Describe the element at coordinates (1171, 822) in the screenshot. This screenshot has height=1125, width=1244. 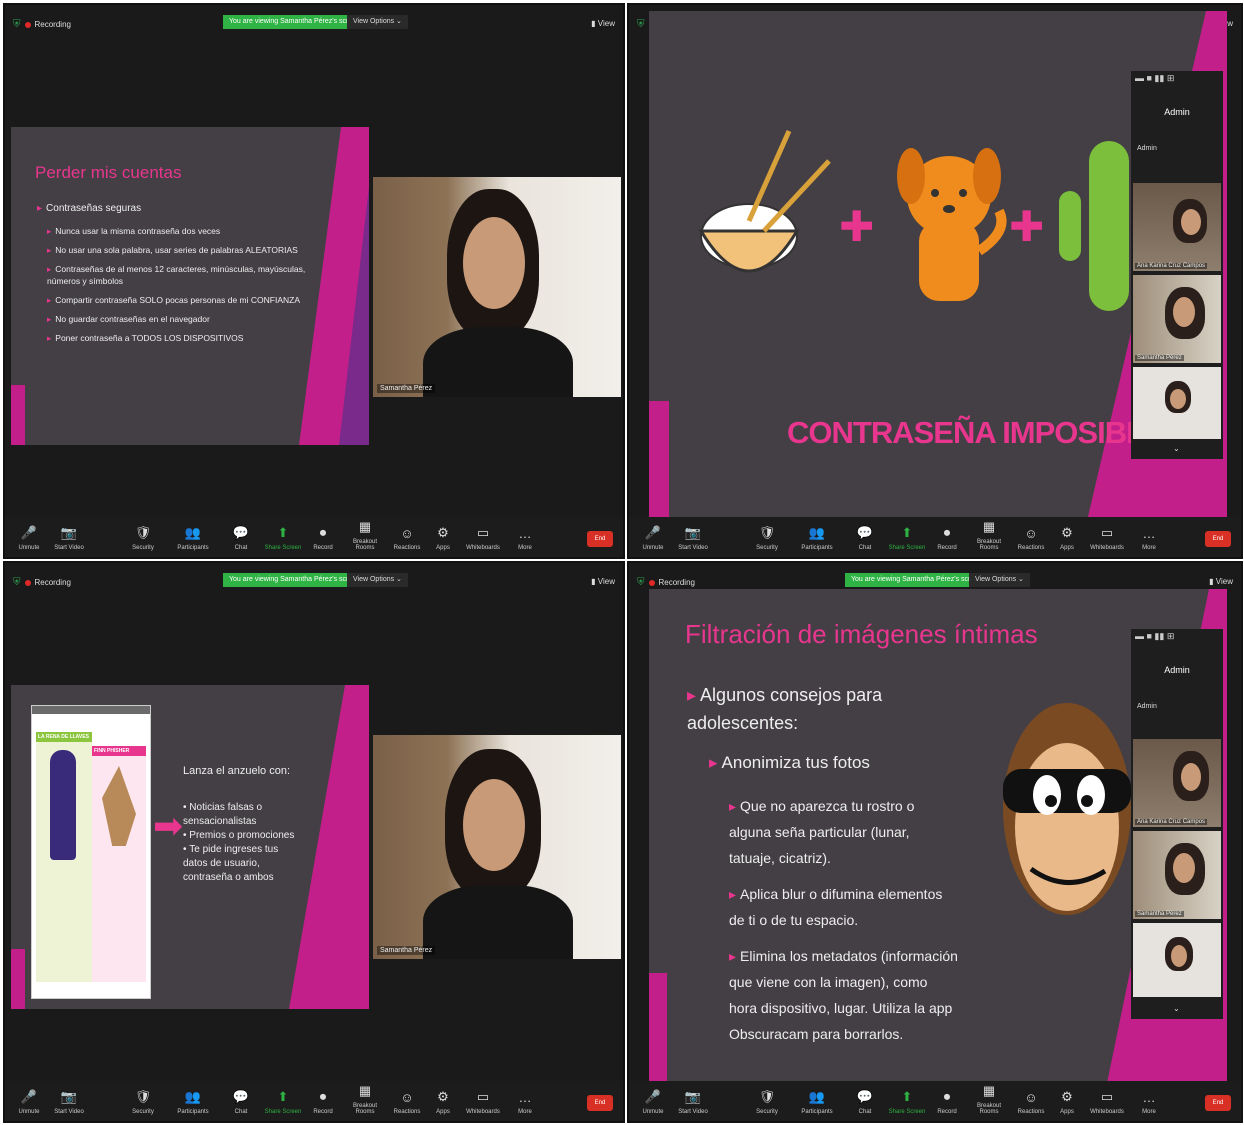
I see `participant-name: Ana Karina Cruz Campos` at that location.